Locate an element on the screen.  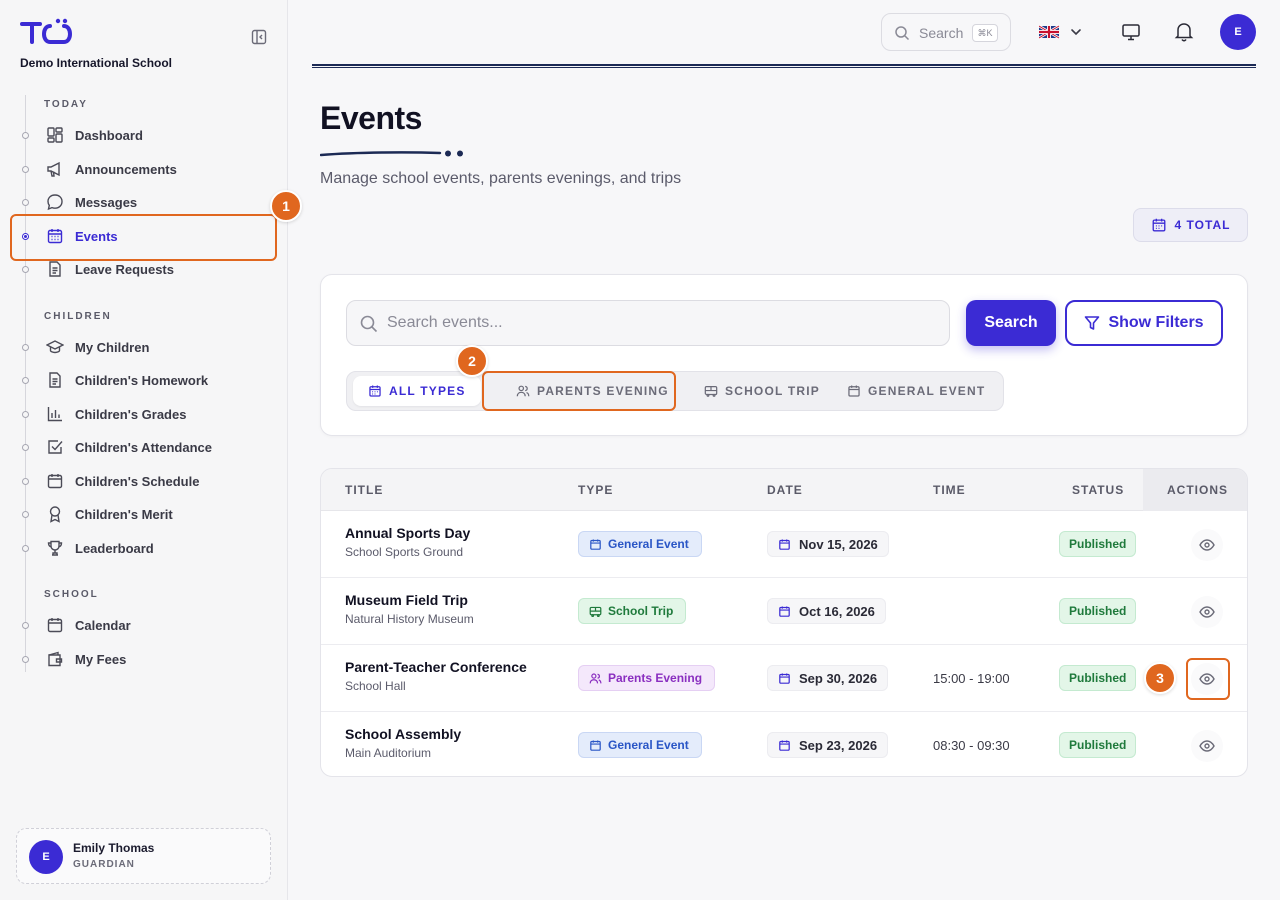
show-filters-label: Show Filters is located at coordinates (1156, 322).